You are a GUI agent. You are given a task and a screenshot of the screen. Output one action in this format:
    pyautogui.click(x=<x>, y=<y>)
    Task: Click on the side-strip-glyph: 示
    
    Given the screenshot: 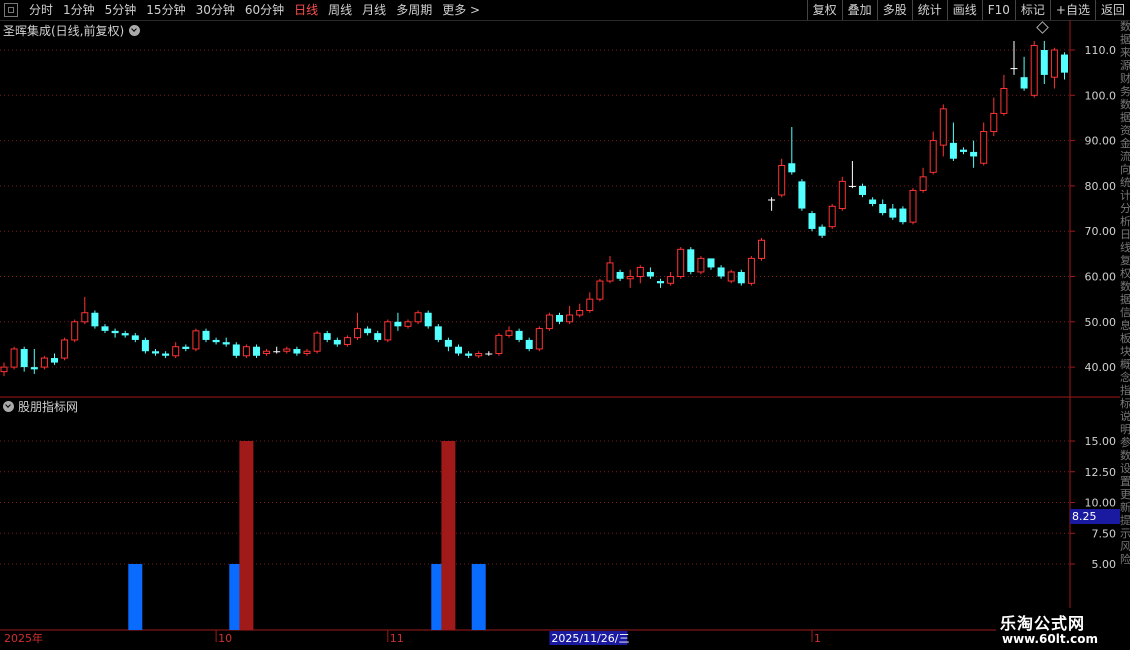 What is the action you would take?
    pyautogui.click(x=1125, y=533)
    